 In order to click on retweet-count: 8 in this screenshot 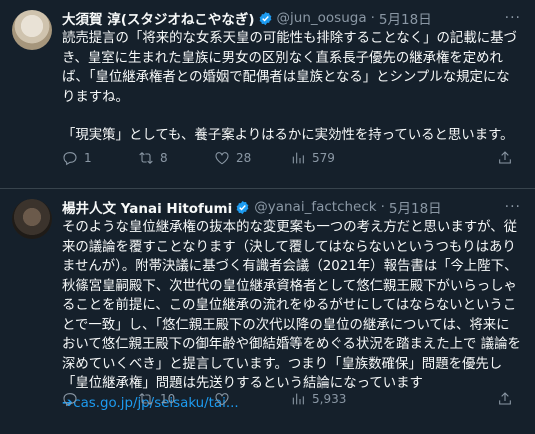, I will do `click(164, 158)`.